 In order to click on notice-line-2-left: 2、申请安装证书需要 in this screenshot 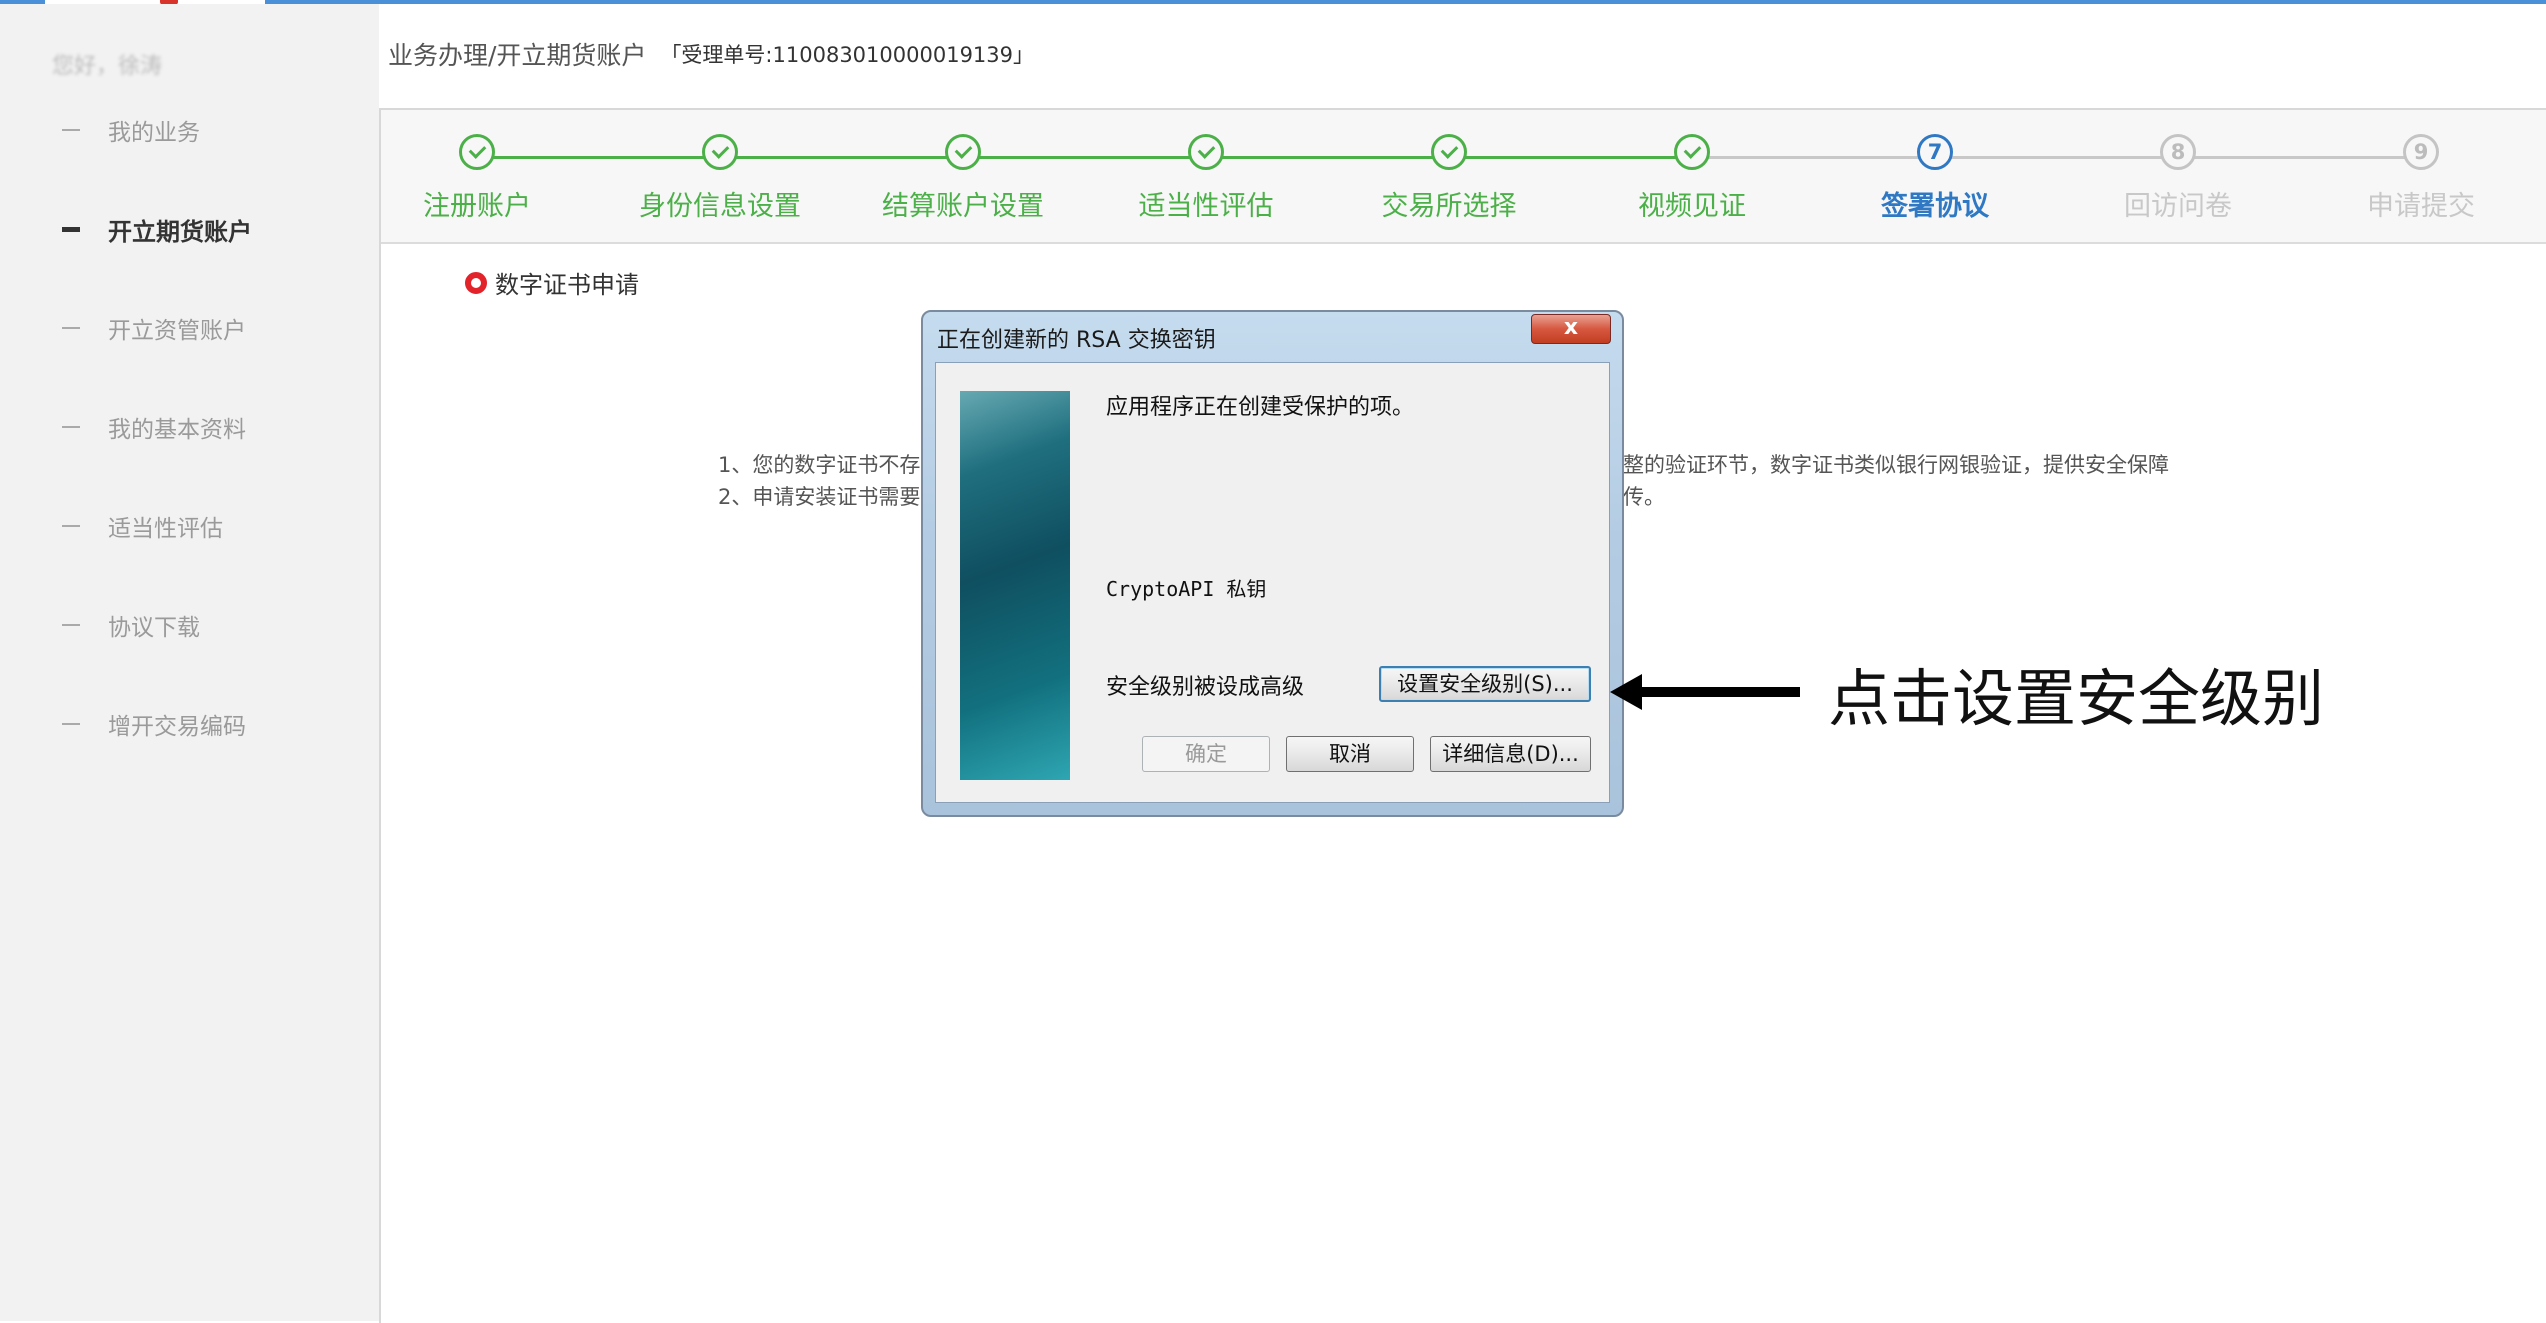, I will do `click(819, 497)`.